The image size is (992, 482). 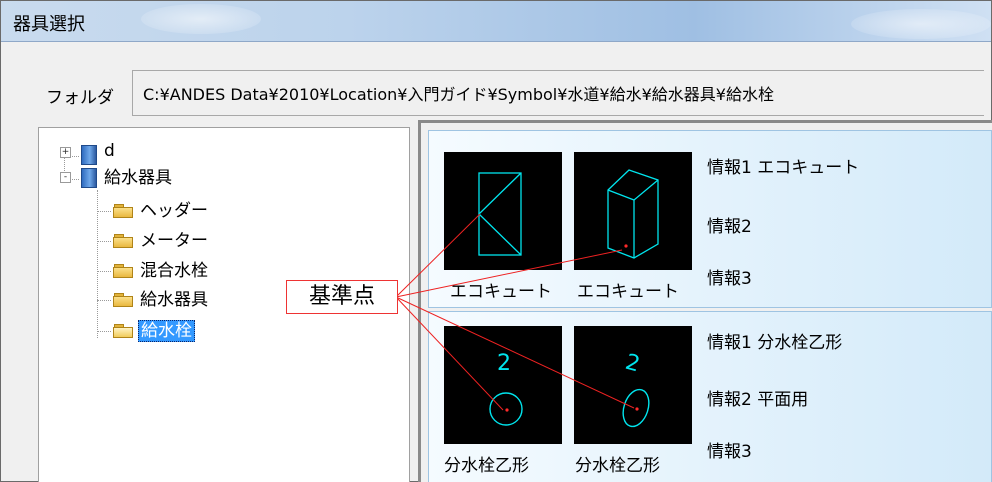 What do you see at coordinates (515, 312) in the screenshot?
I see `callout-leader-lines` at bounding box center [515, 312].